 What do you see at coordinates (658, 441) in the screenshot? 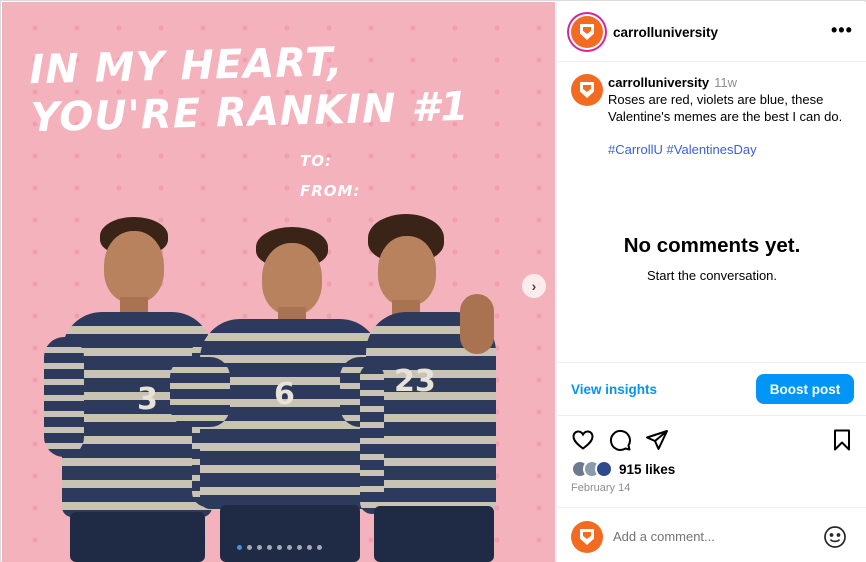
I see `share-paper-plane-icon` at bounding box center [658, 441].